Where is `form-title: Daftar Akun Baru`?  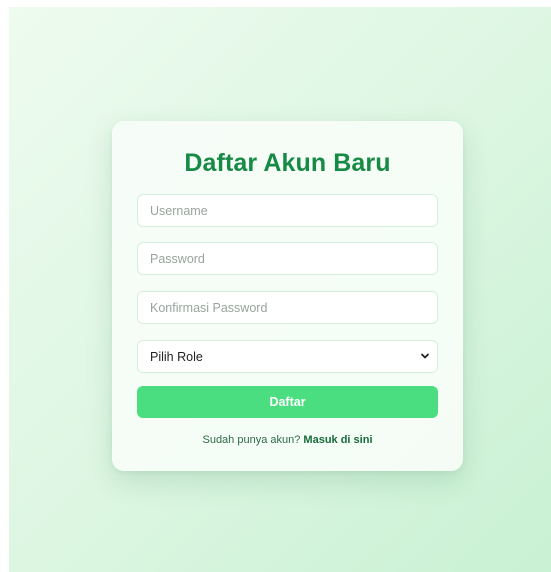
form-title: Daftar Akun Baru is located at coordinates (287, 163).